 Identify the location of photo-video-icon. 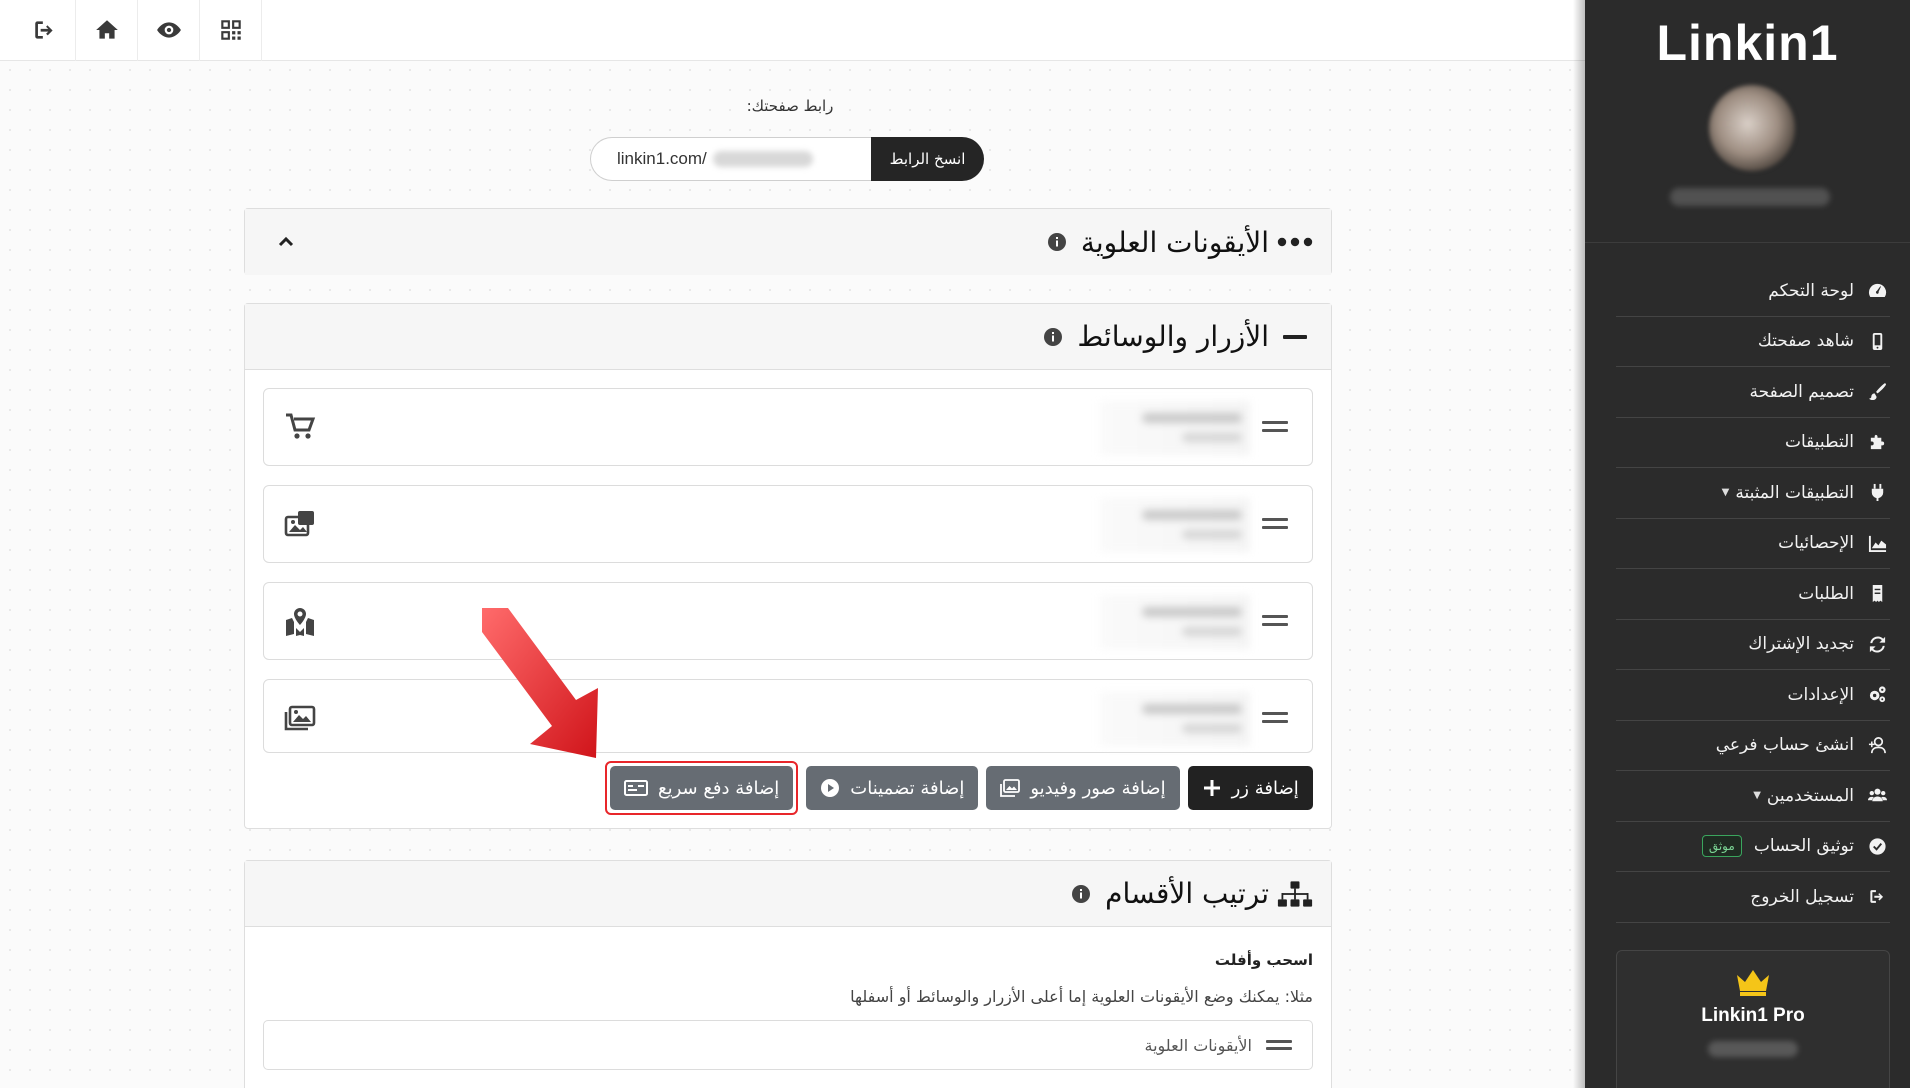
(301, 525).